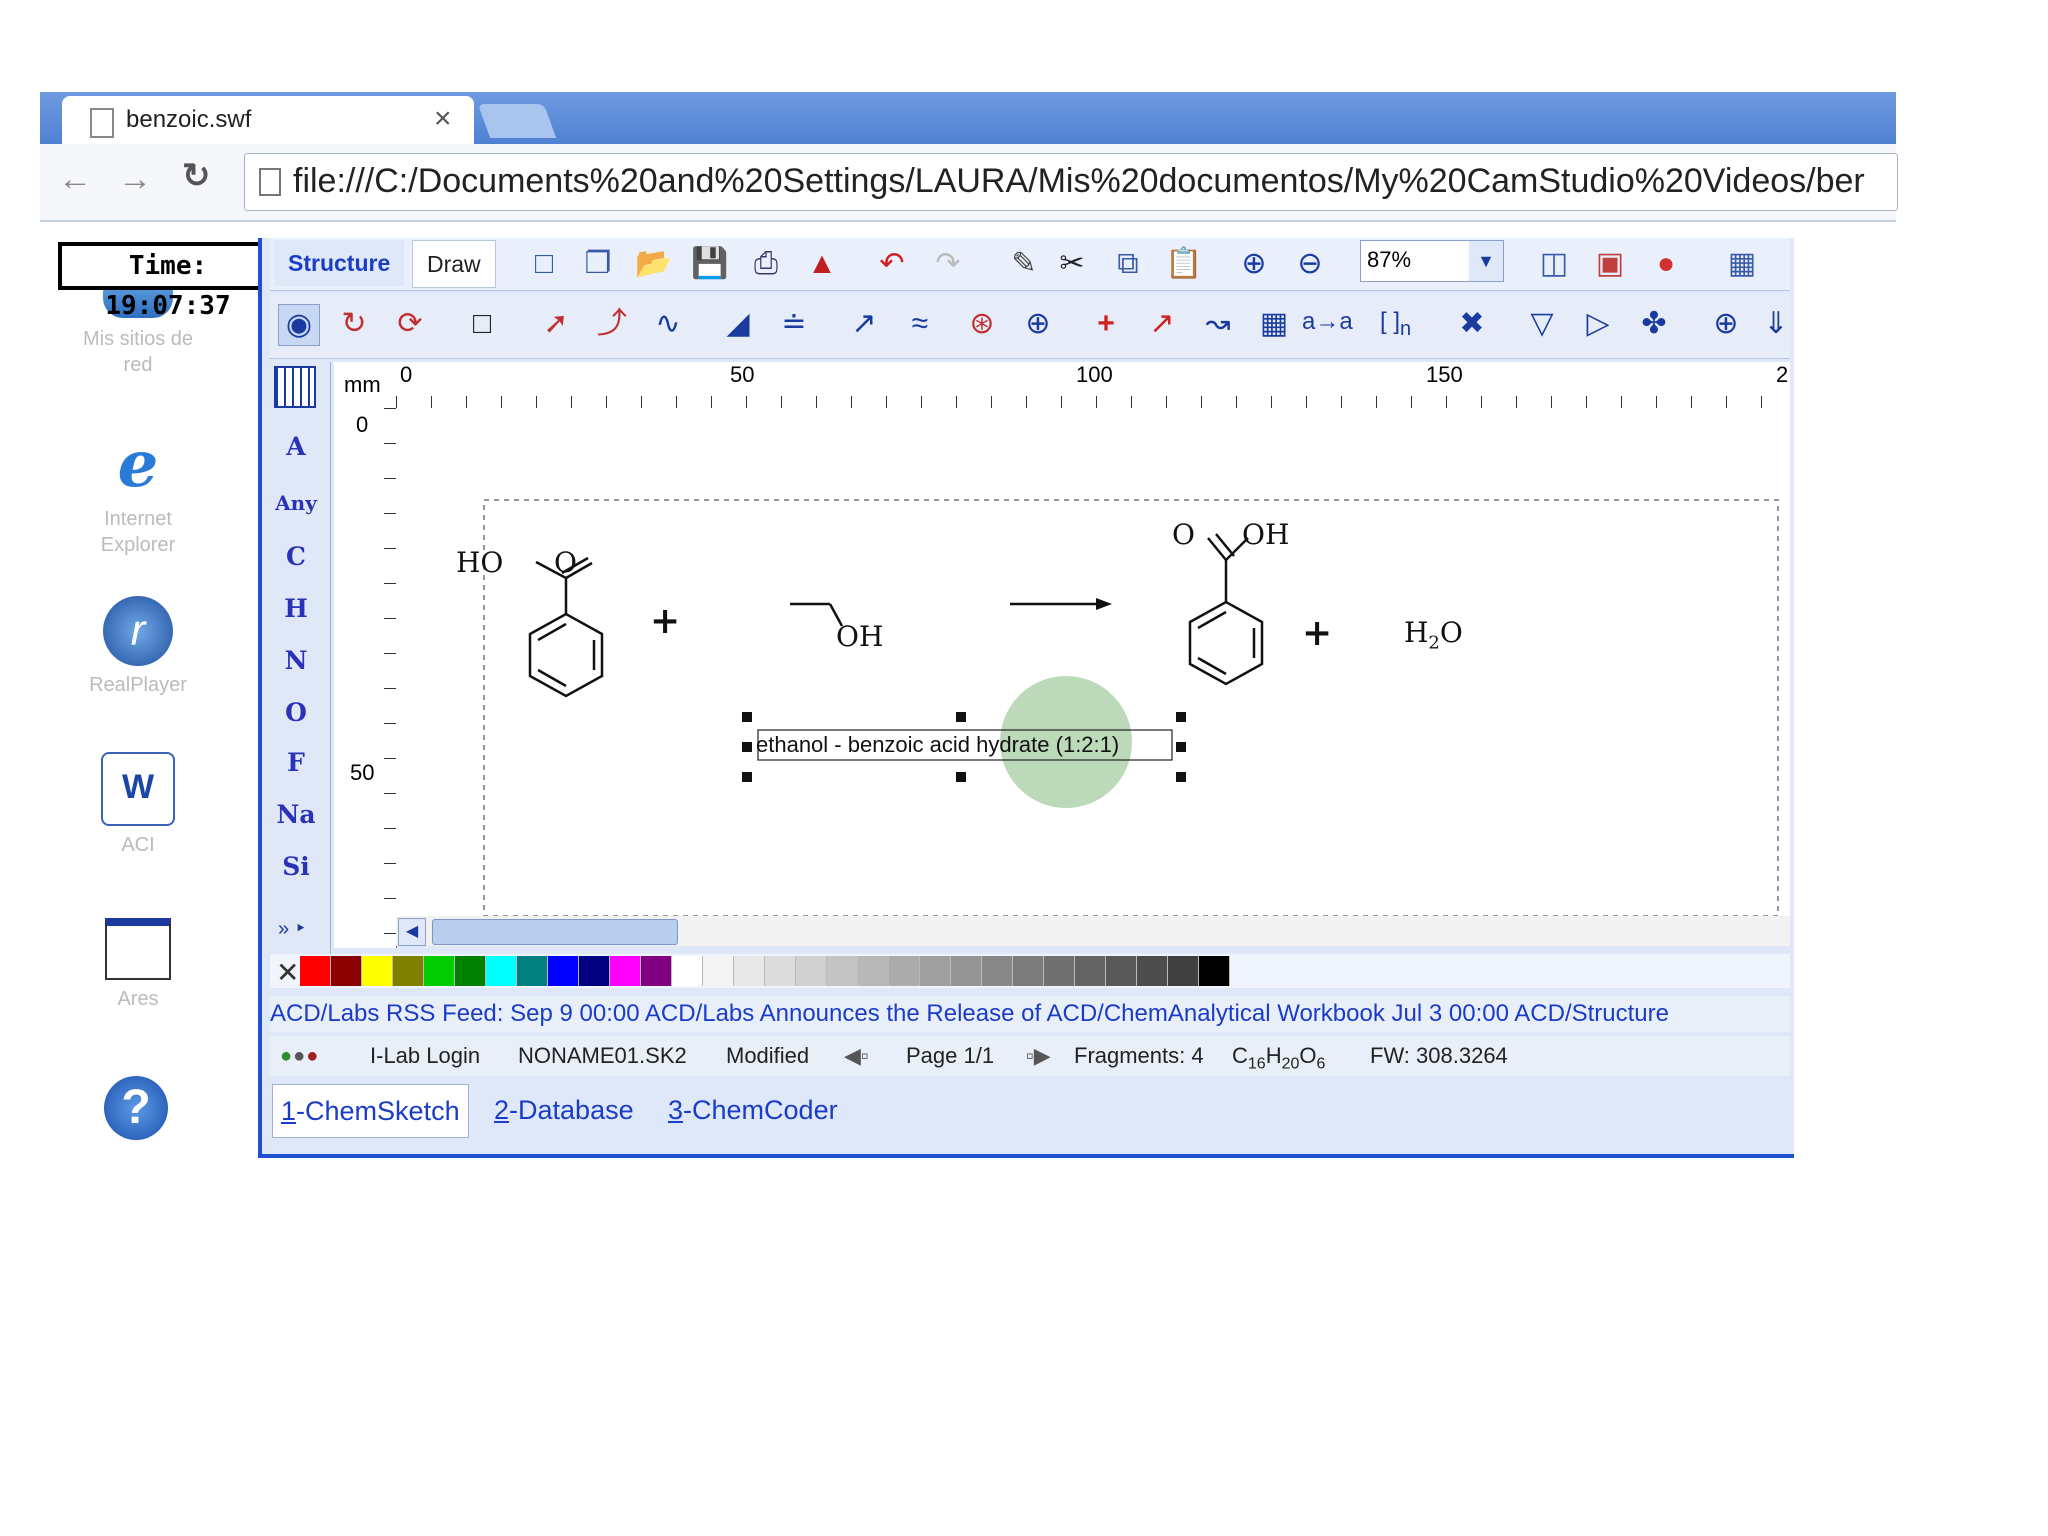 The height and width of the screenshot is (1536, 2048). I want to click on compound-caption: ethanol - benzoic acid hydrate (1:2:1), so click(937, 745).